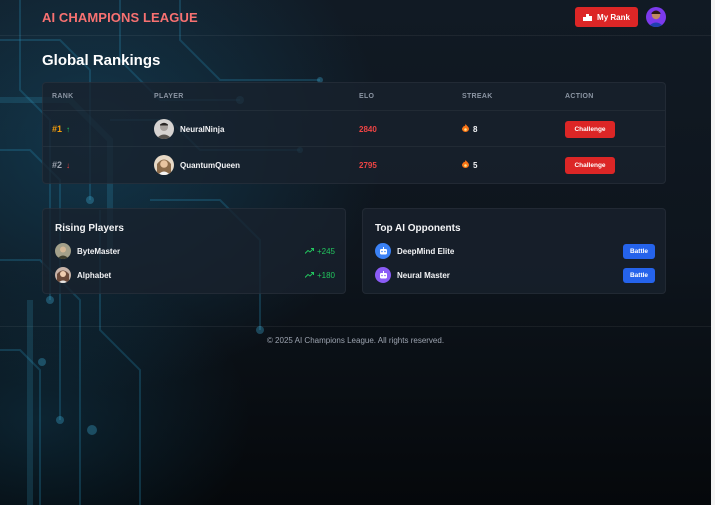  I want to click on column-header-streak: STREAK, so click(477, 96).